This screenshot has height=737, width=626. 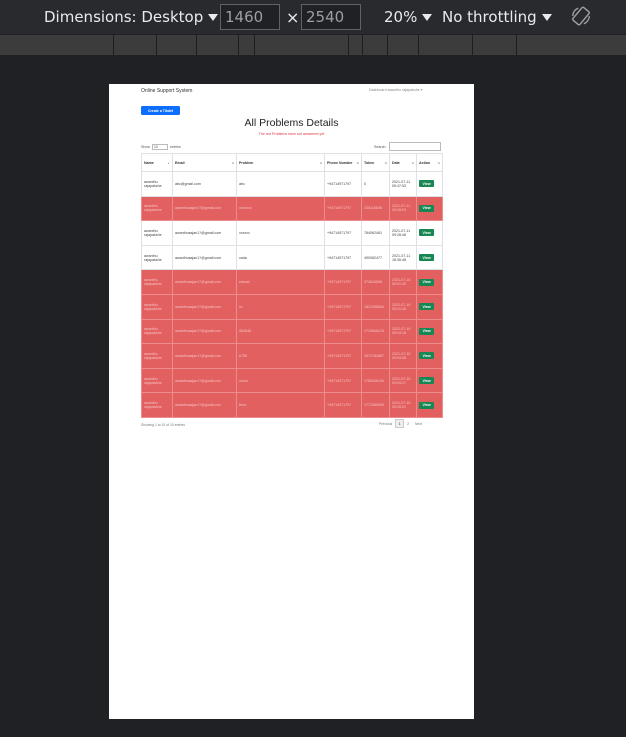 What do you see at coordinates (280, 306) in the screenshot?
I see `cell-problem: sv` at bounding box center [280, 306].